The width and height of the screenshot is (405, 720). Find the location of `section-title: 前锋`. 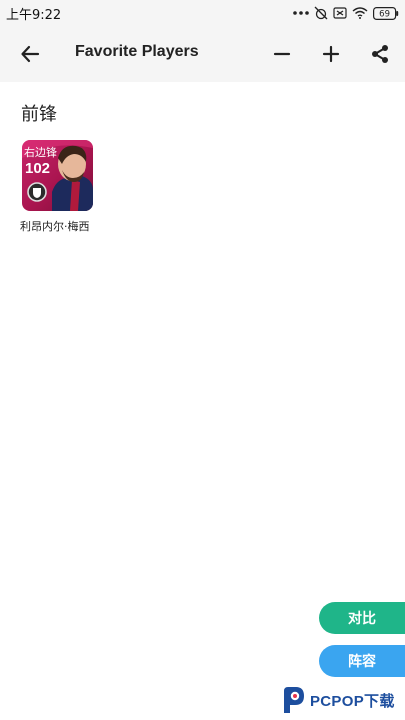

section-title: 前锋 is located at coordinates (39, 114).